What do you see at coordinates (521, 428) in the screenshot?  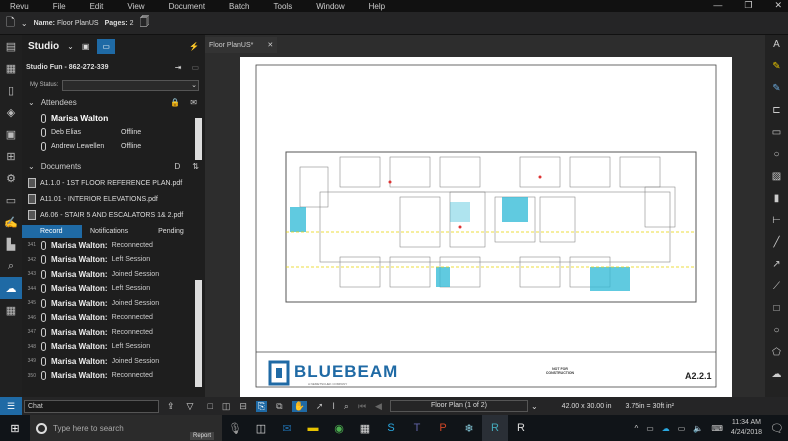 I see `revu-alt-icon: R` at bounding box center [521, 428].